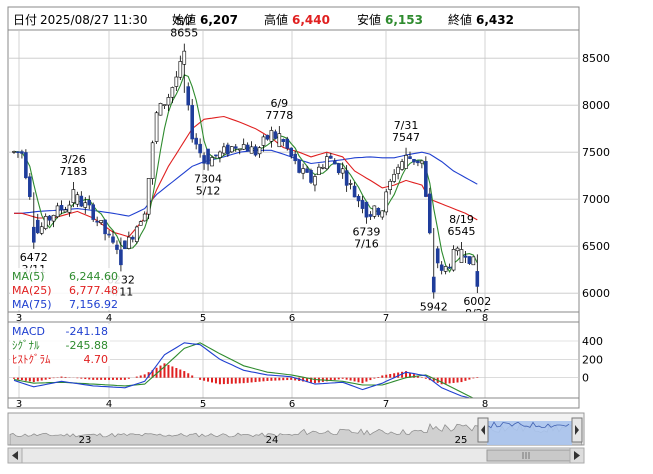 The height and width of the screenshot is (474, 653). I want to click on macd-y-tick: 0, so click(585, 378).